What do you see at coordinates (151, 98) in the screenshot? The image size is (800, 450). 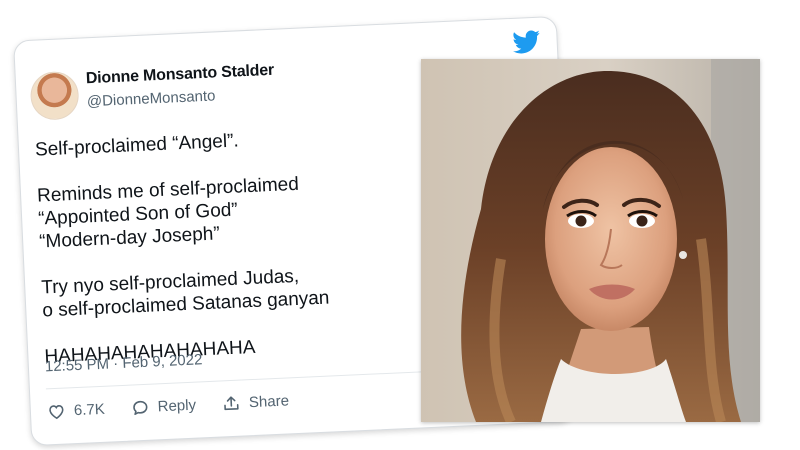 I see `handle: @DionneMonsanto` at bounding box center [151, 98].